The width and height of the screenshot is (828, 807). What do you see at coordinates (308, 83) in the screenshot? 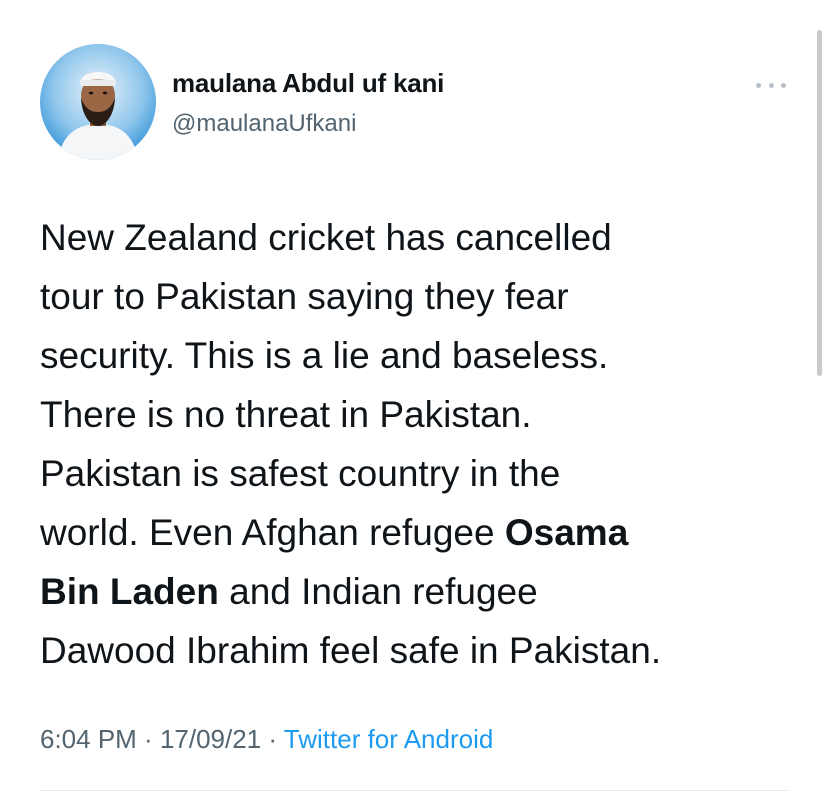
I see `user-display-name: maulana Abdul uf kani` at bounding box center [308, 83].